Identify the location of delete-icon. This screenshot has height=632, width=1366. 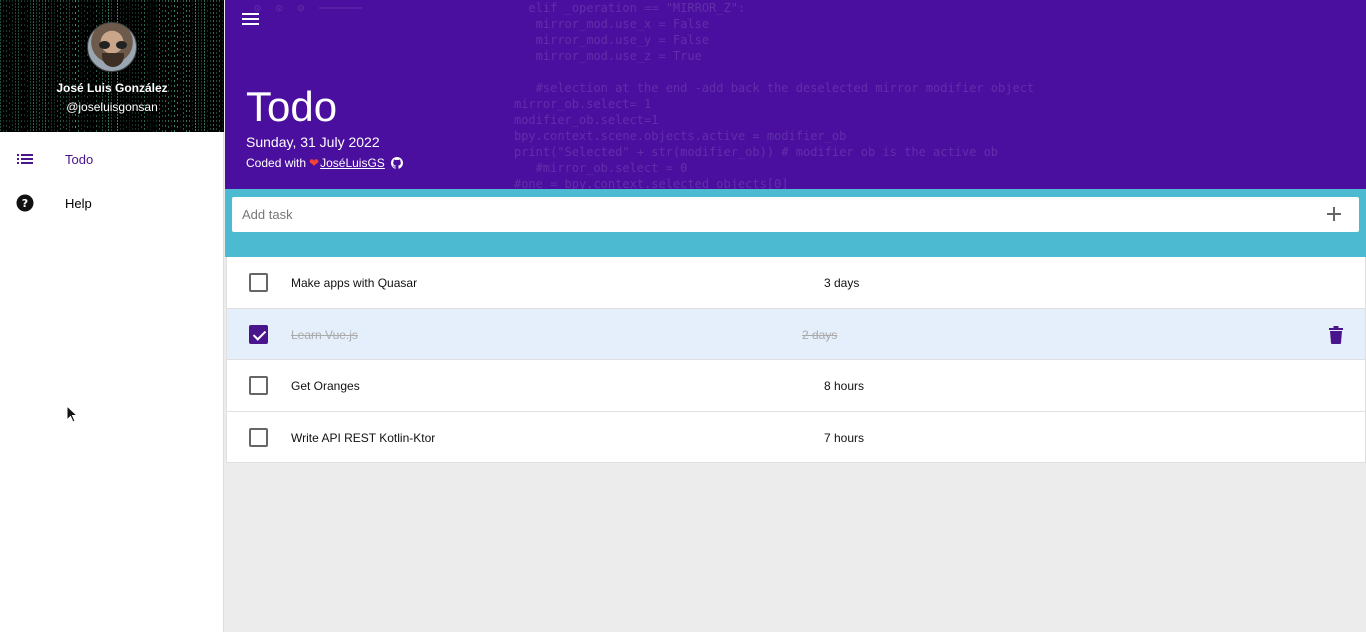
(1336, 334).